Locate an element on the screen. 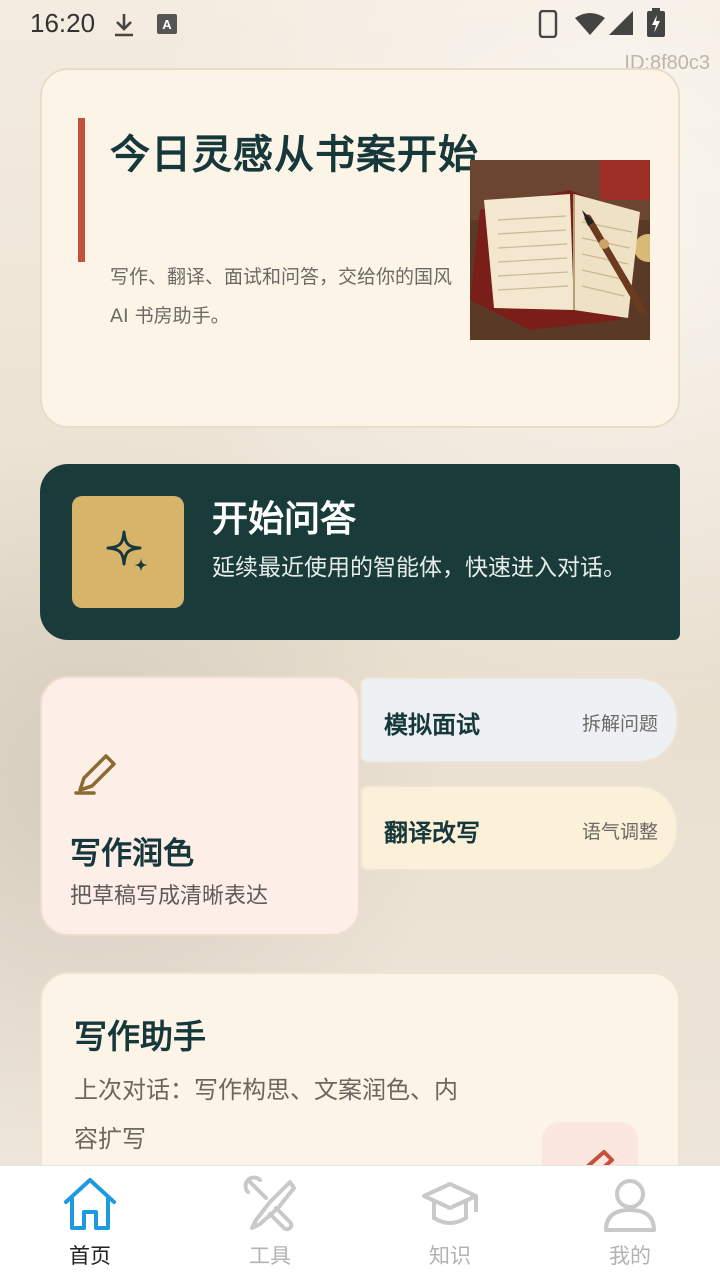  tab-knowledge: 知识 is located at coordinates (450, 1223).